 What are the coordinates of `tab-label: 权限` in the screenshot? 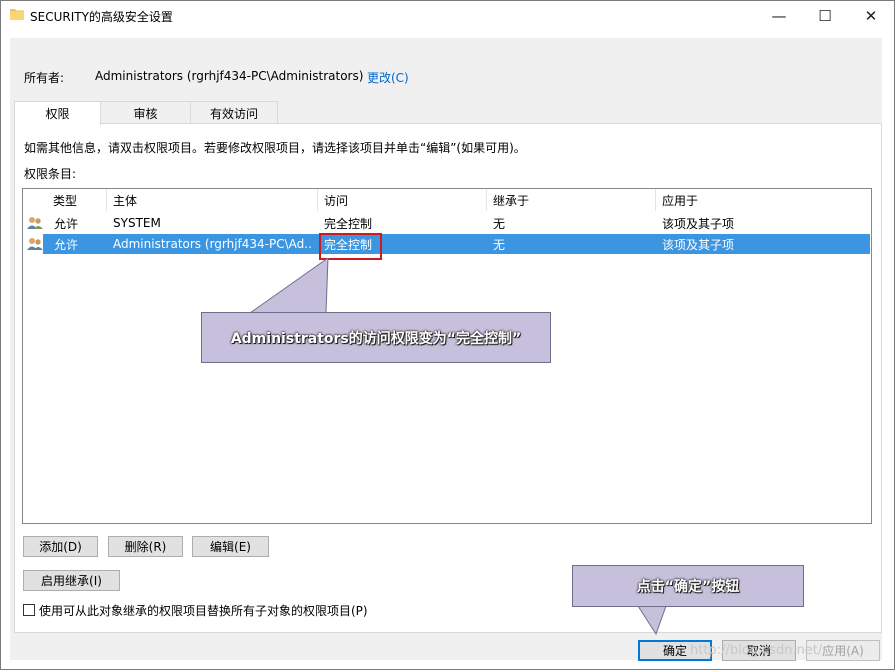 It's located at (57, 114).